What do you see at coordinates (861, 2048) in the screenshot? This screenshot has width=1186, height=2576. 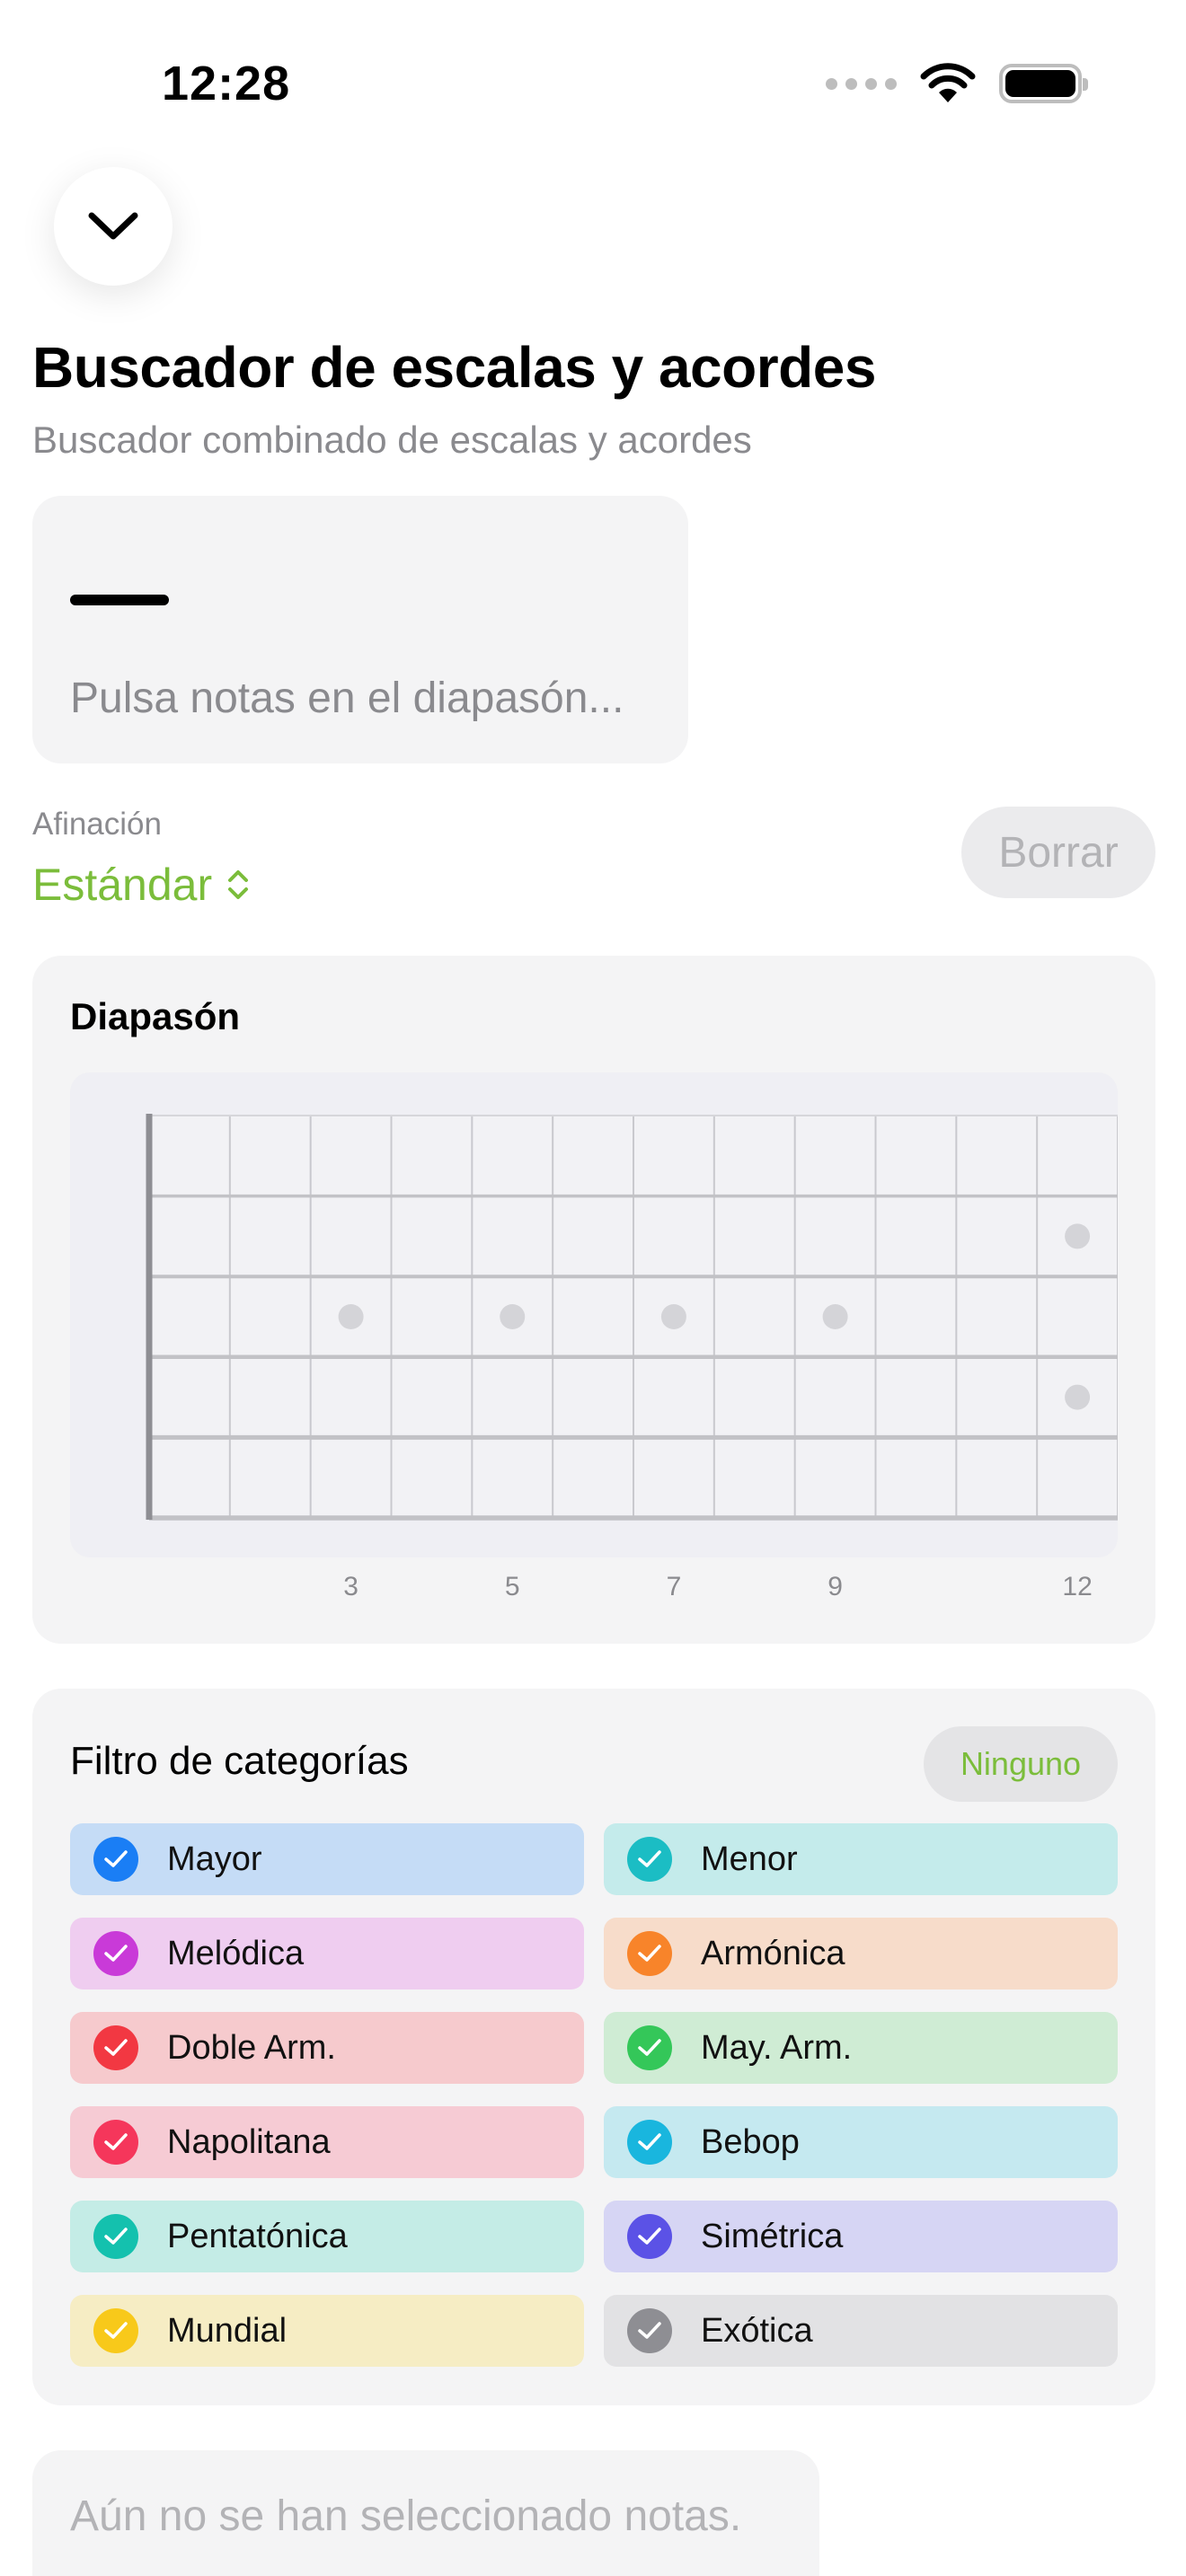 I see `category-chip: May. Arm.` at bounding box center [861, 2048].